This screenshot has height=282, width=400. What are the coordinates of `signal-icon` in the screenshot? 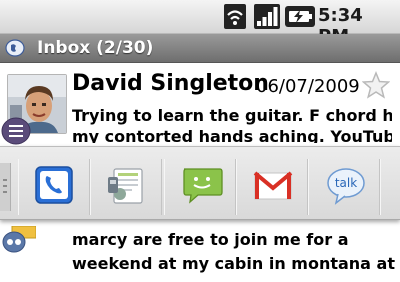 It's located at (267, 16).